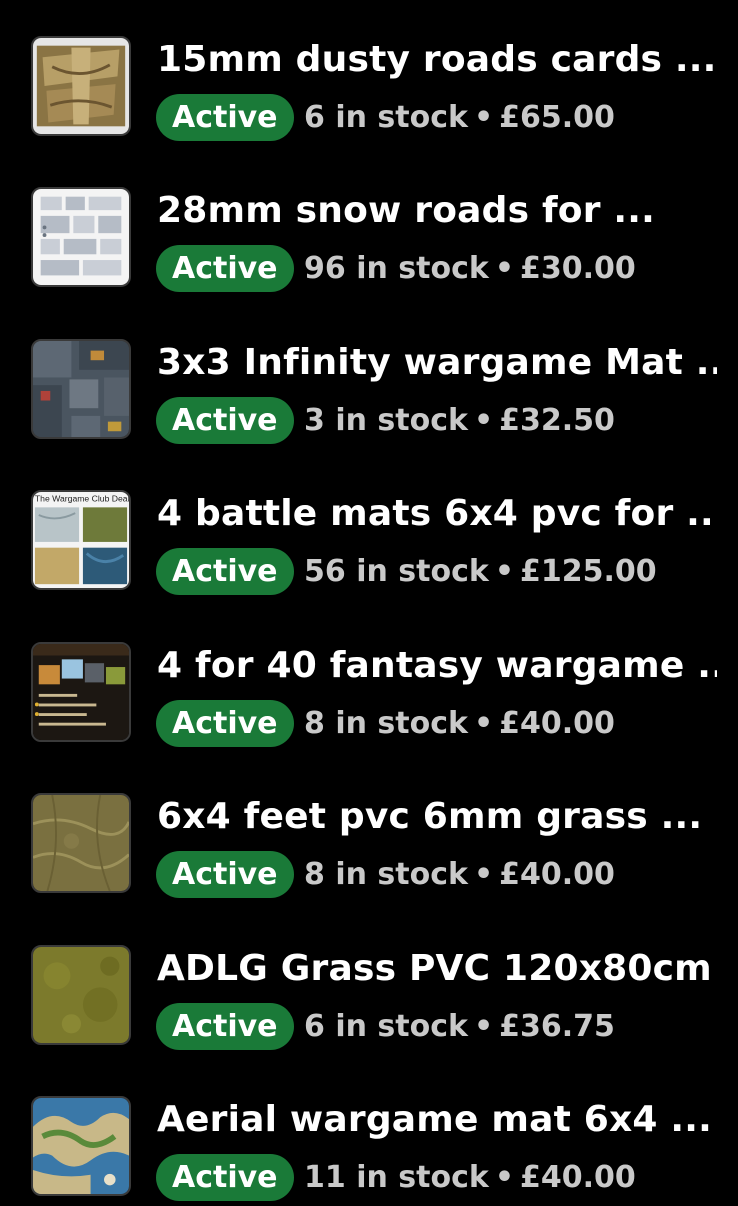 This screenshot has width=738, height=1206. What do you see at coordinates (557, 1026) in the screenshot?
I see `price: £36.75` at bounding box center [557, 1026].